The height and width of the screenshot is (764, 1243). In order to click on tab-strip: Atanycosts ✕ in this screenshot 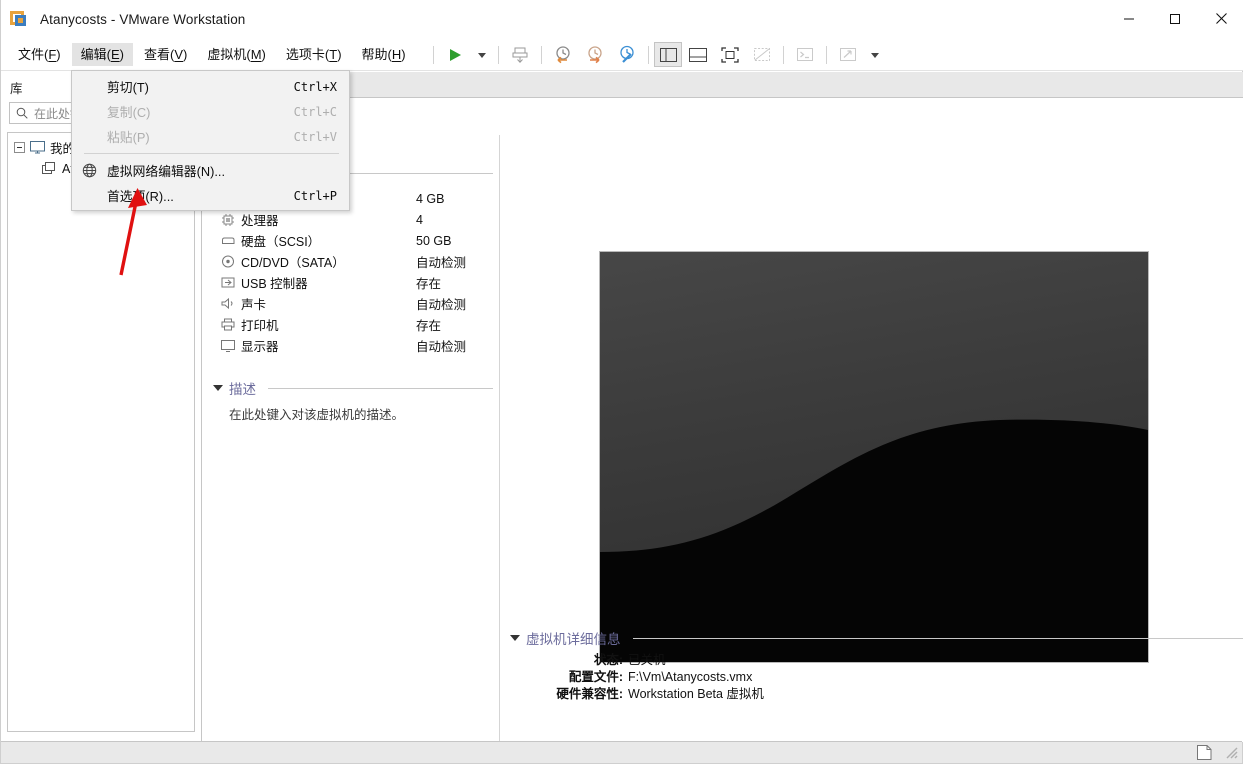, I will do `click(723, 84)`.